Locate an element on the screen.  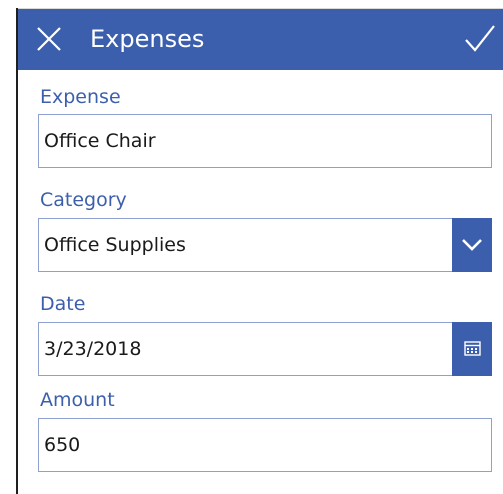
date-label: Date is located at coordinates (63, 304).